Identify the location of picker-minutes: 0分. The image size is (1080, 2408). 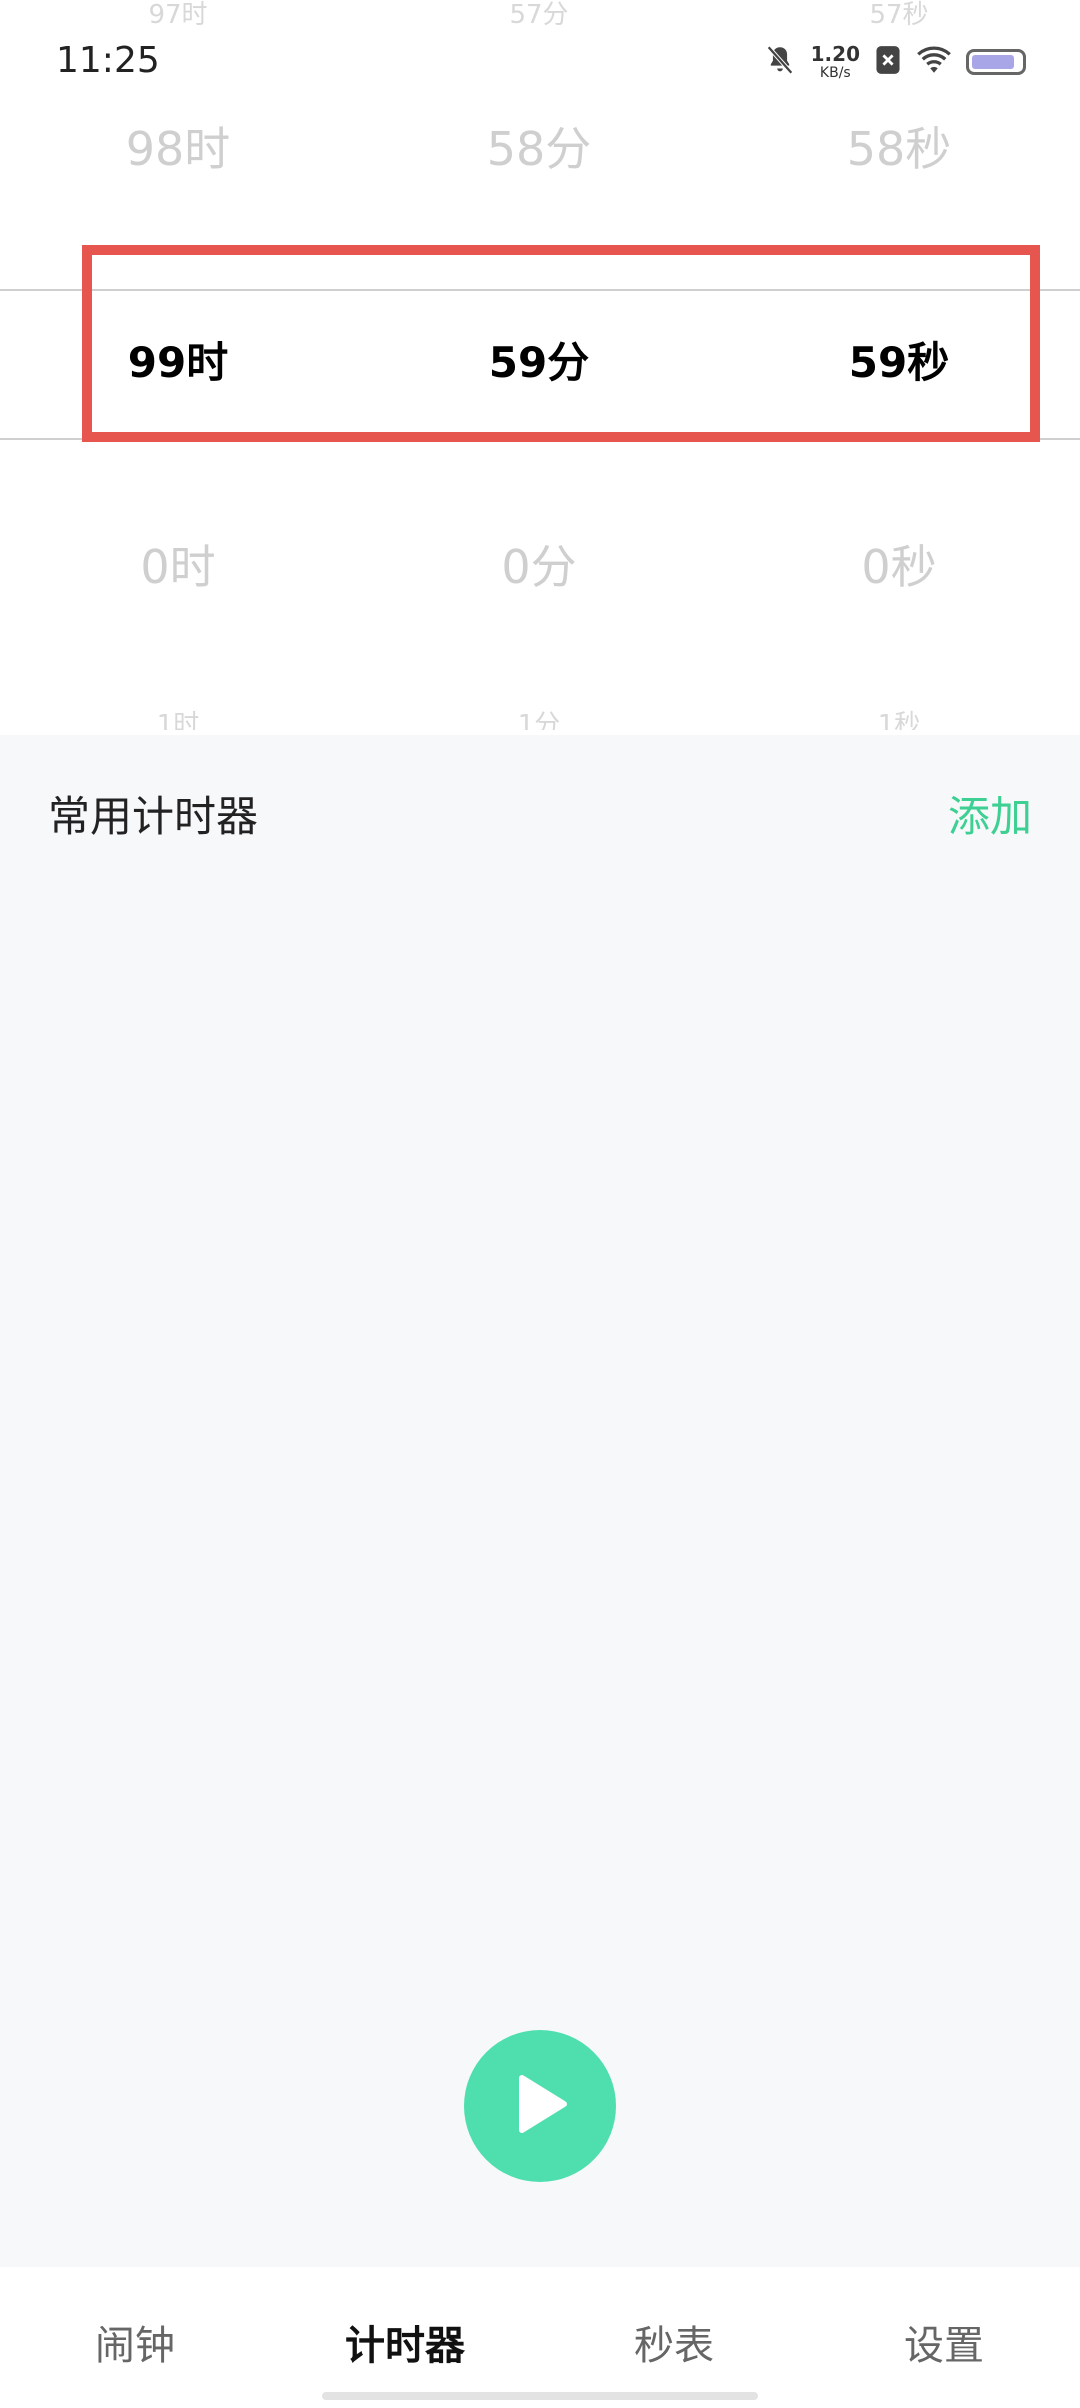
(539, 567).